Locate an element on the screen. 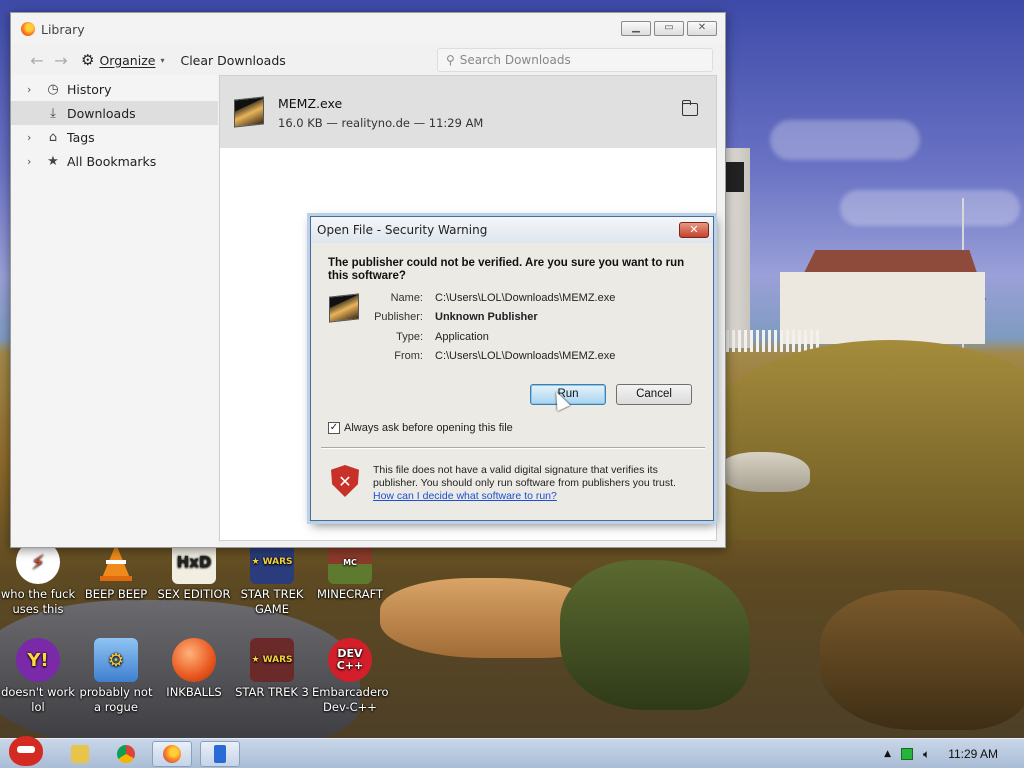  desktop-icon: DEV C++ Embarcadero Dev-C++ is located at coordinates (350, 676).